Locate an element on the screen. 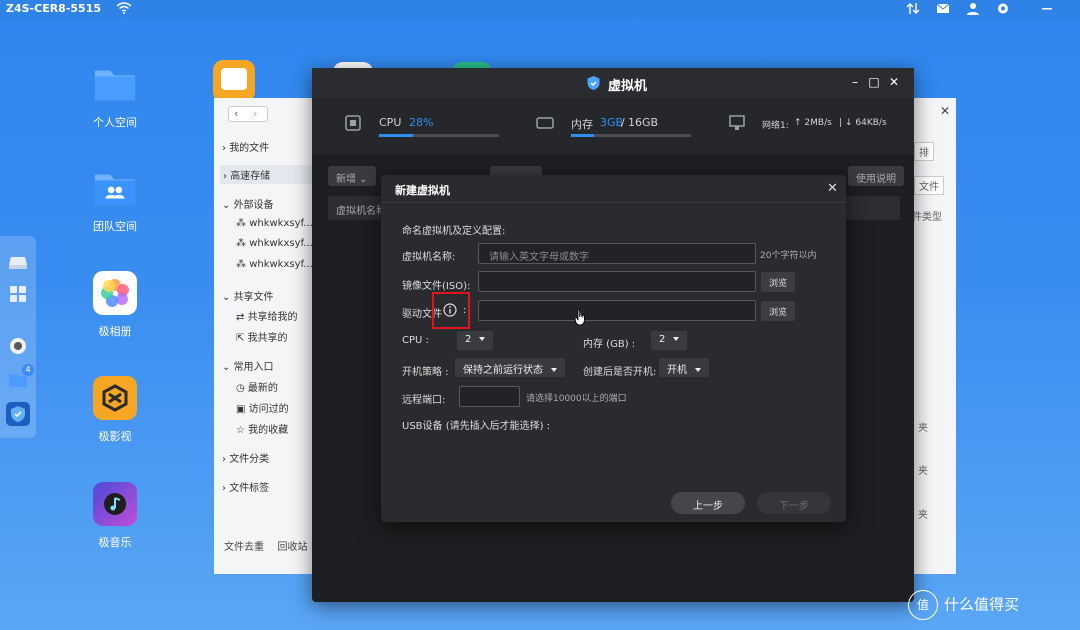 This screenshot has height=630, width=1080. memory-used: 3GB is located at coordinates (612, 122).